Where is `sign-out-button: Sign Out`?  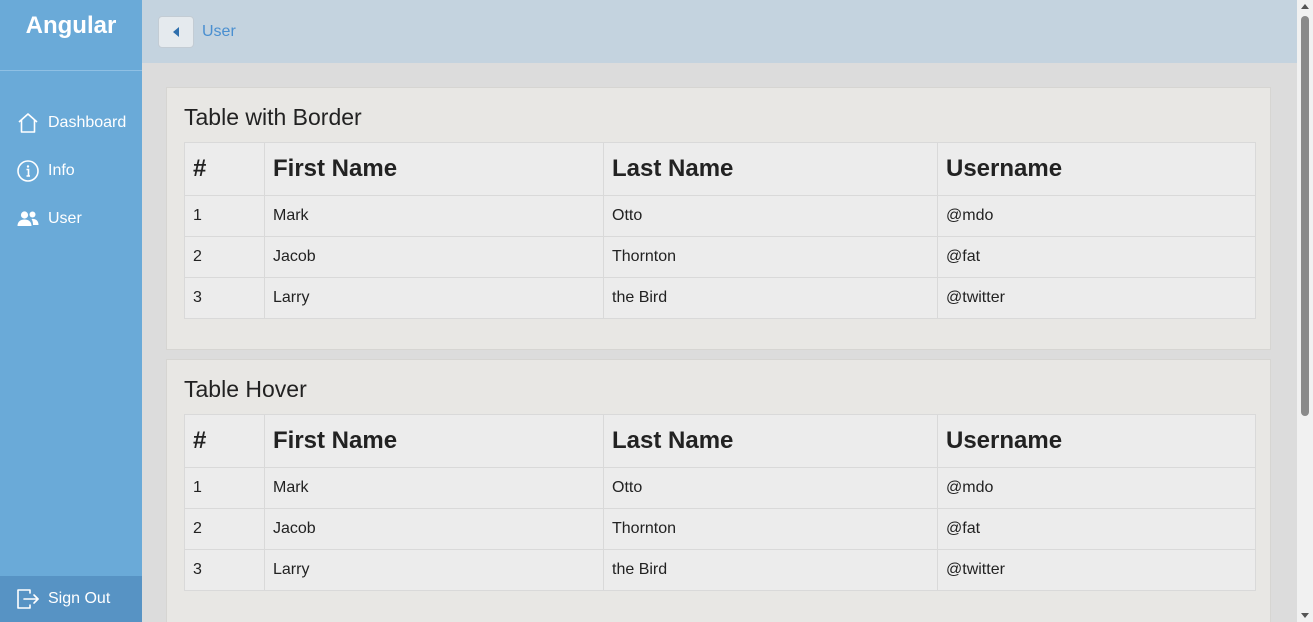
sign-out-button: Sign Out is located at coordinates (71, 599).